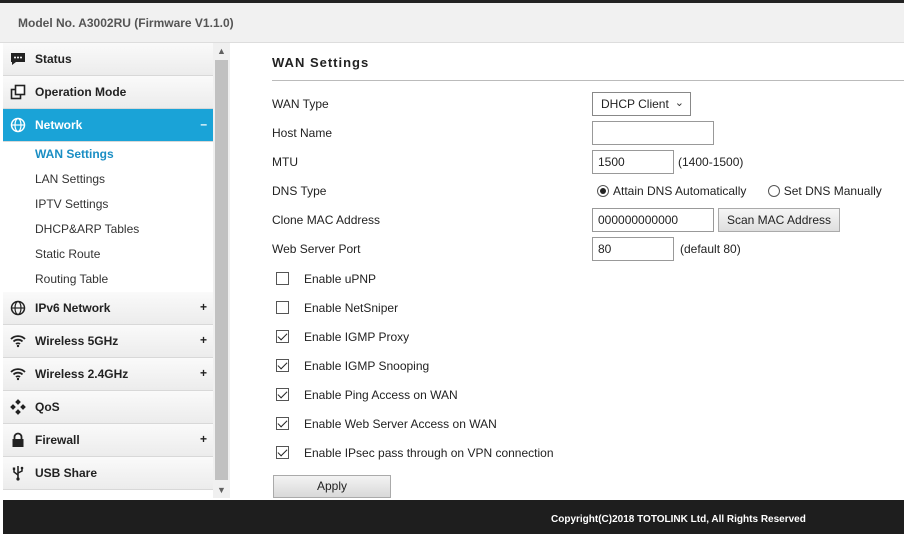 This screenshot has height=536, width=904. I want to click on clone-mac-label: Clone MAC Address, so click(326, 220).